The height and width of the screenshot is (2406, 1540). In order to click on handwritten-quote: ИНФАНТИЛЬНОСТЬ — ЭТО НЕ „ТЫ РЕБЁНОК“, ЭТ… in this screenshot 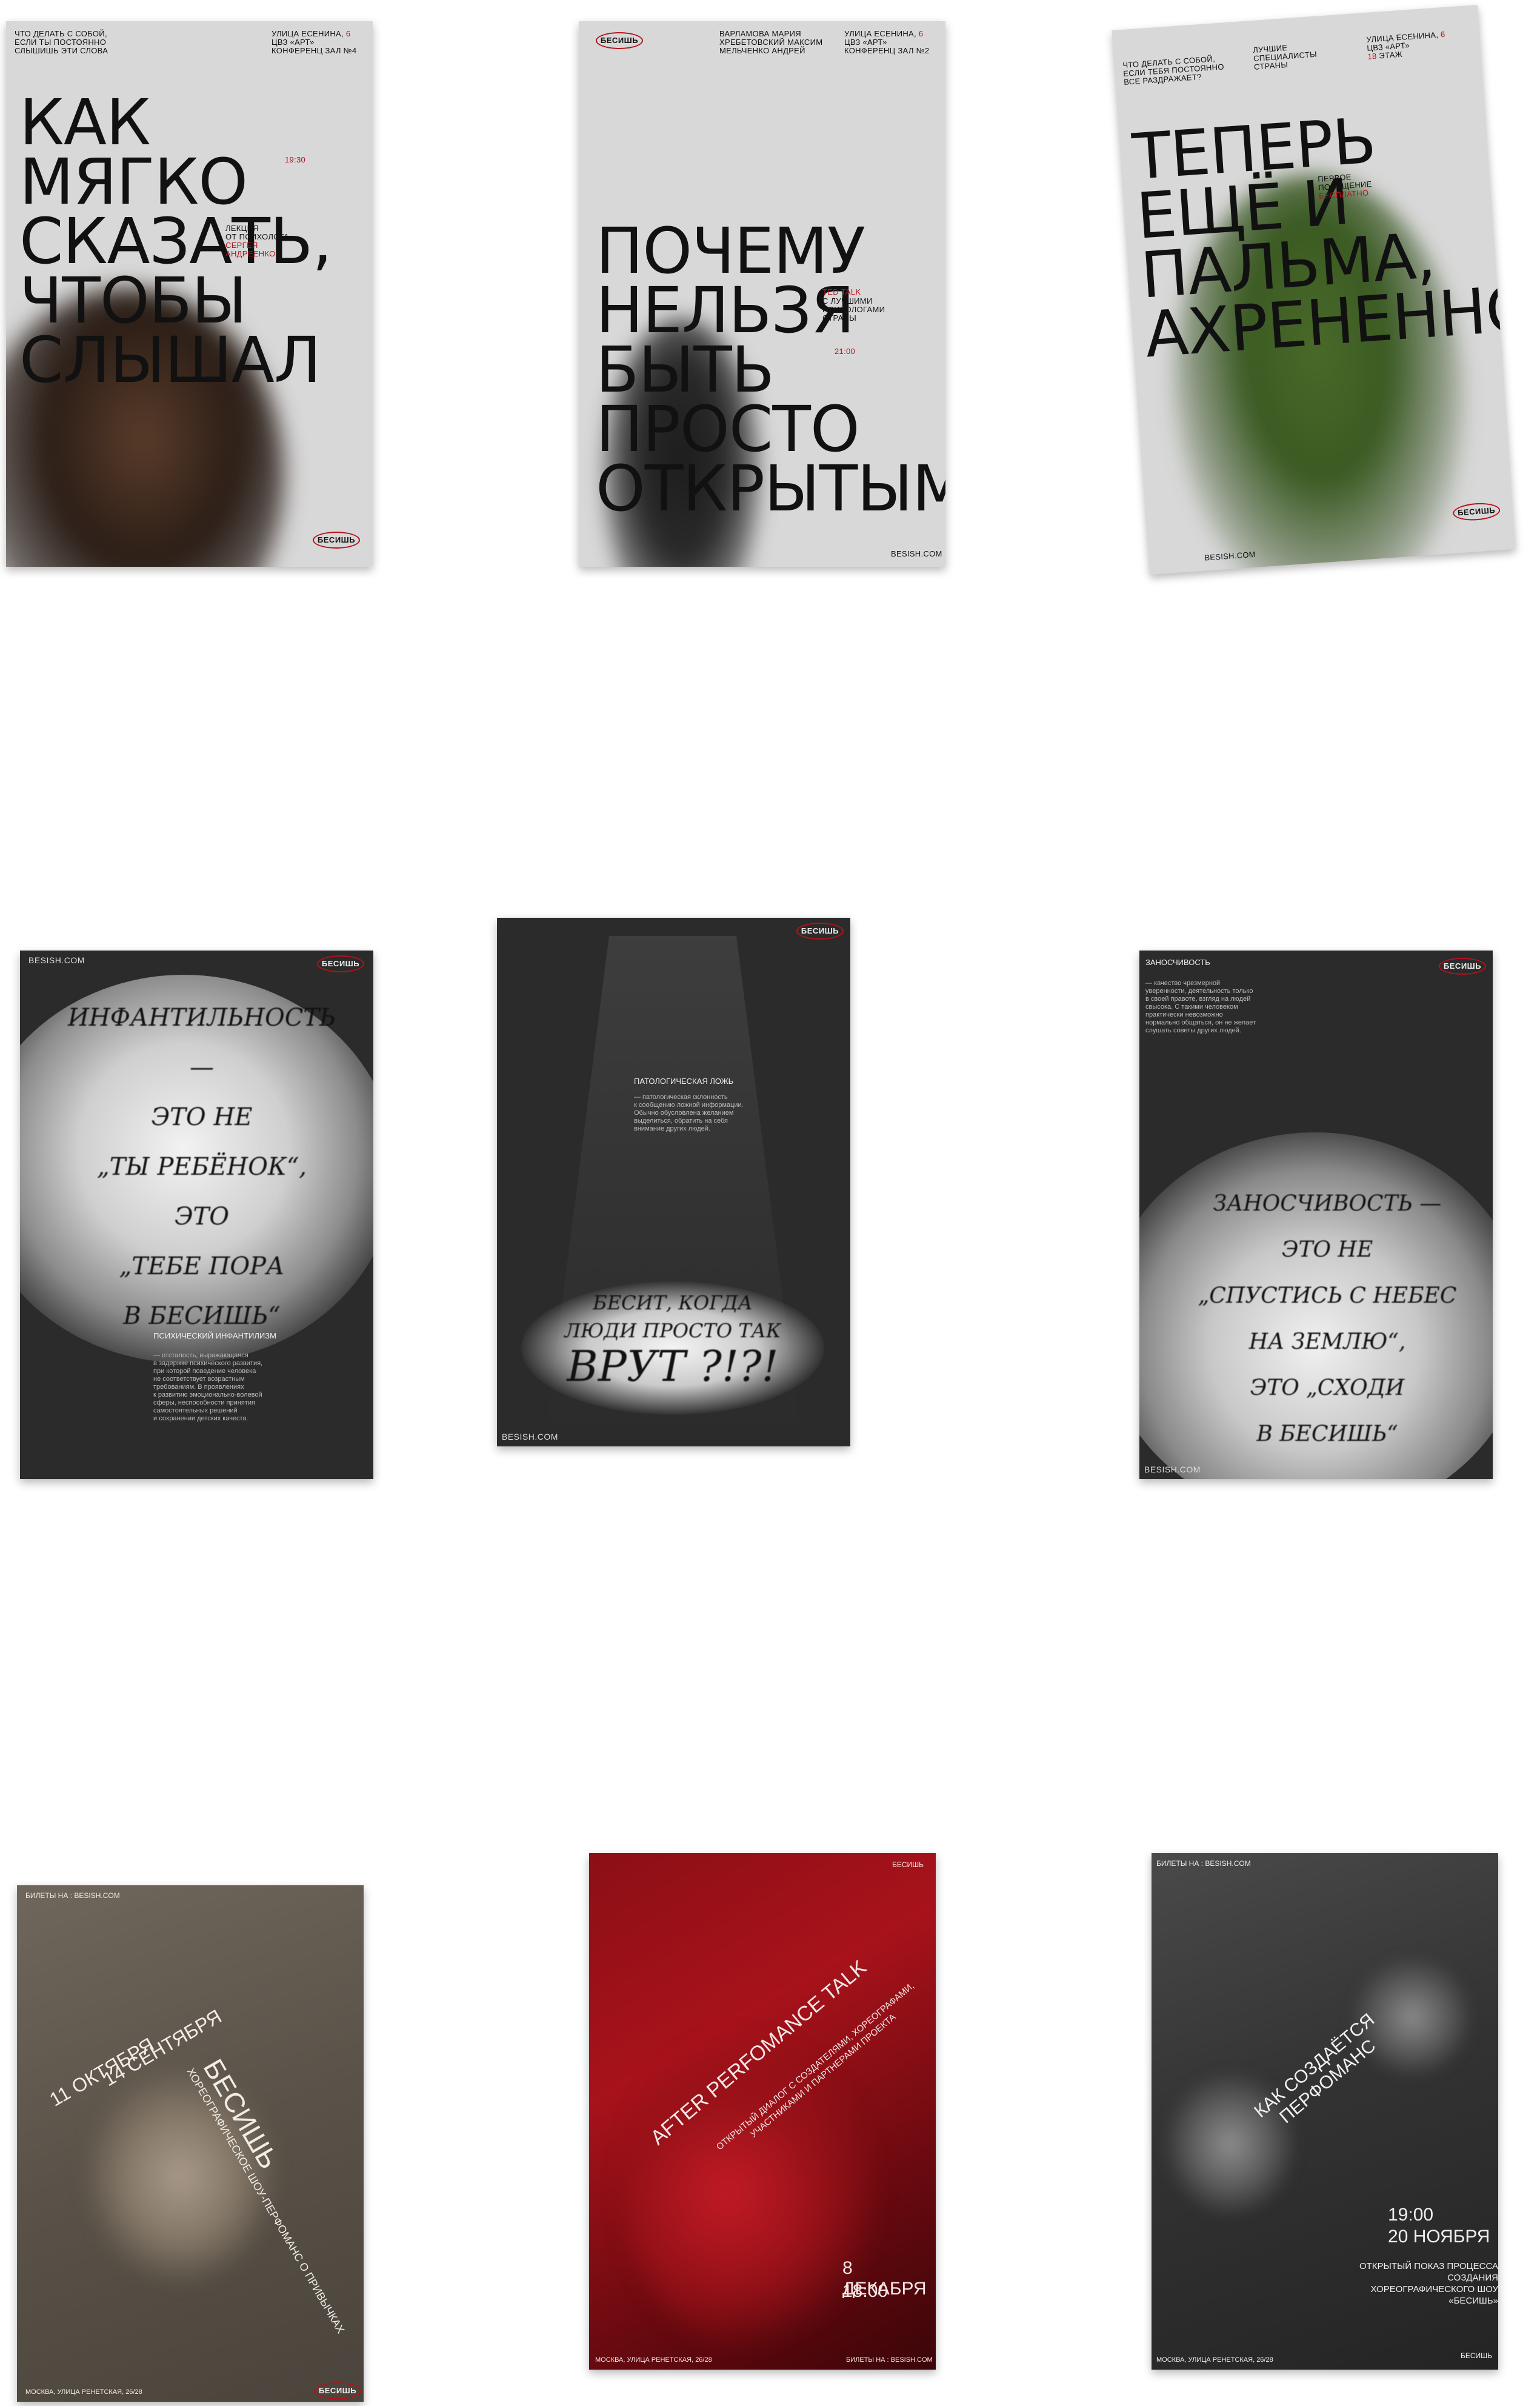, I will do `click(202, 1167)`.